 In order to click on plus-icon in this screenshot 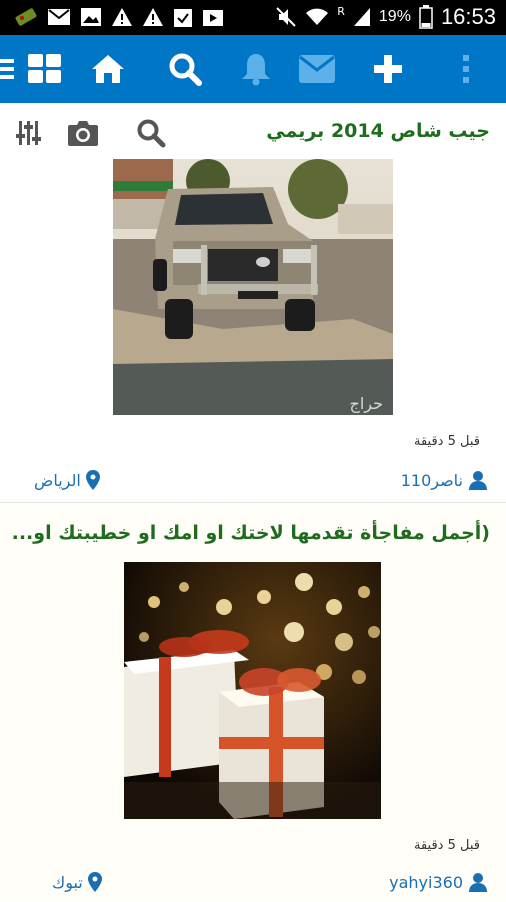, I will do `click(388, 69)`.